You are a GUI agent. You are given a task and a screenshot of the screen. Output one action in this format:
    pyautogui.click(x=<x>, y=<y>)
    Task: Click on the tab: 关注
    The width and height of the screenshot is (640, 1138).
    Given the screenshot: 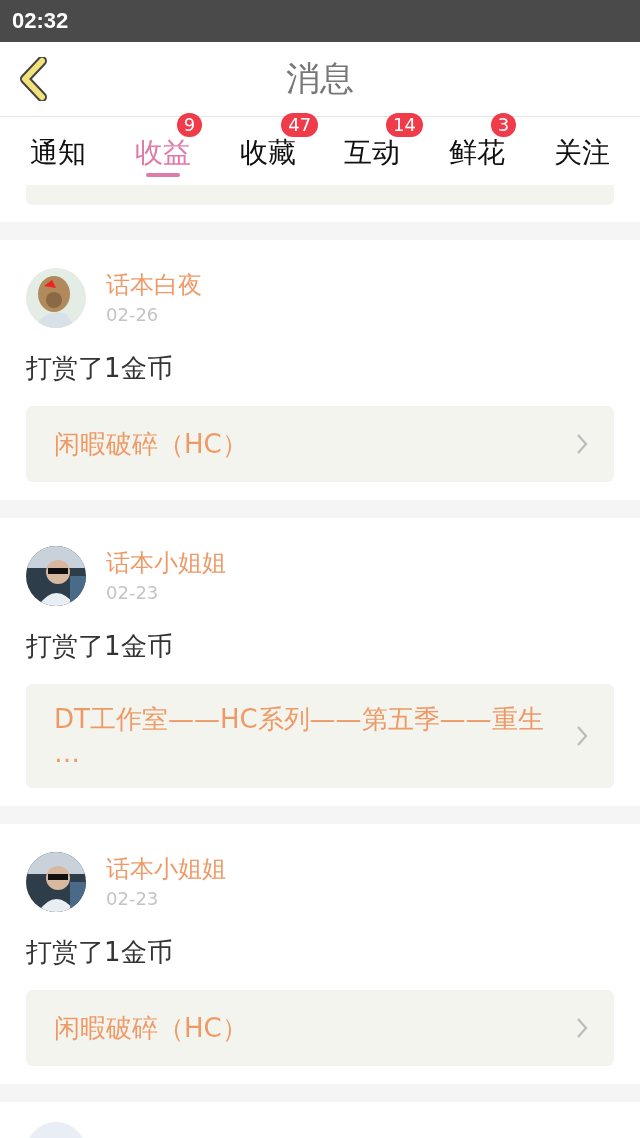 What is the action you would take?
    pyautogui.click(x=581, y=153)
    